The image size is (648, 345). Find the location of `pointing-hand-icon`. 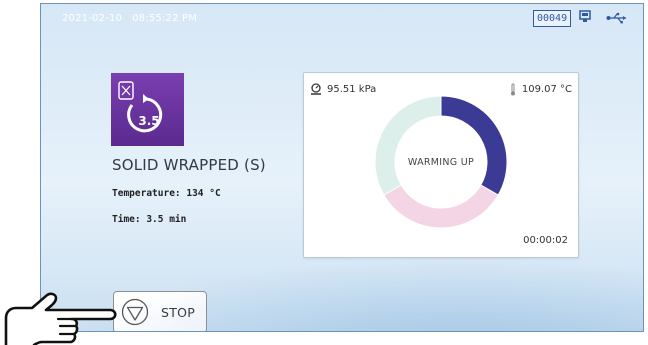

pointing-hand-icon is located at coordinates (60, 318).